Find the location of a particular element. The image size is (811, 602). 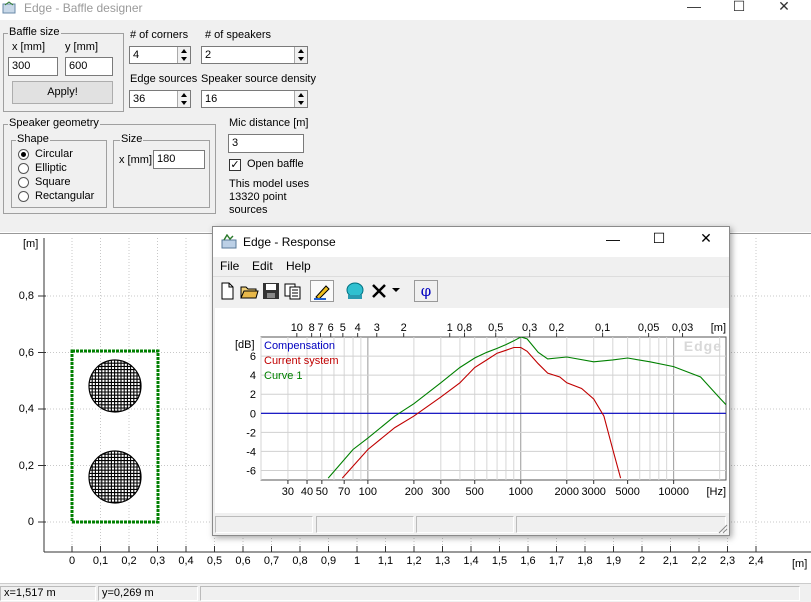

baffle-x-input: 300 is located at coordinates (33, 66).